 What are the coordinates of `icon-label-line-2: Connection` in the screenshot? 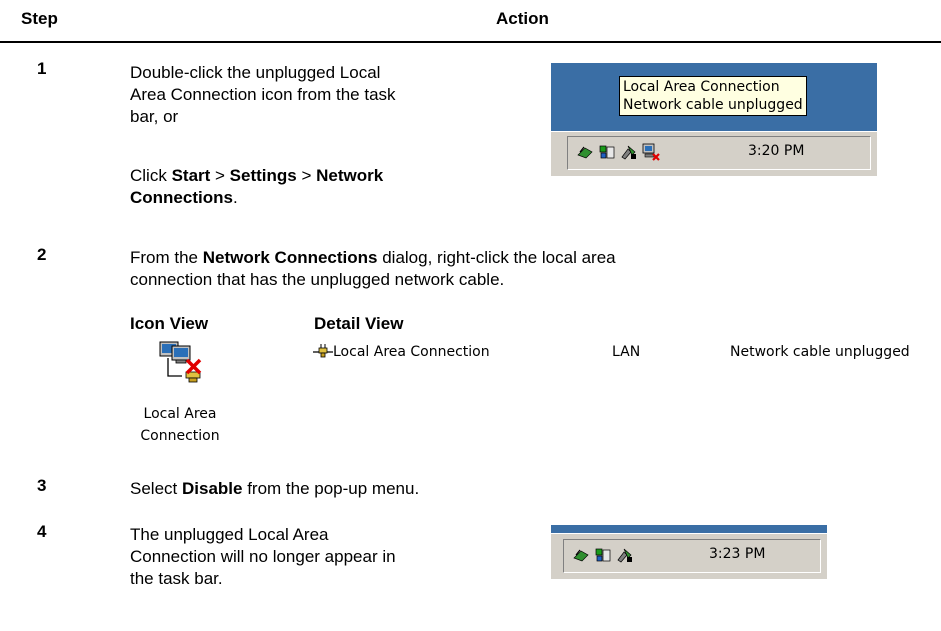 It's located at (180, 436).